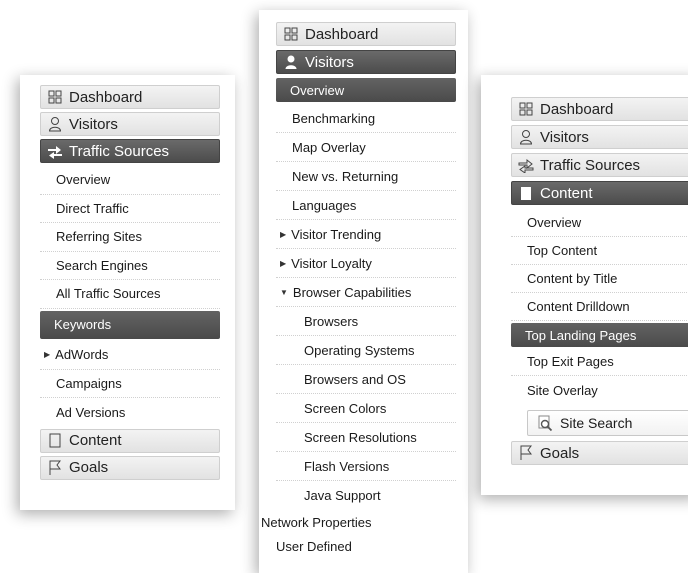  Describe the element at coordinates (130, 237) in the screenshot. I see `menu-item-referring-sites: Referring Sites` at that location.